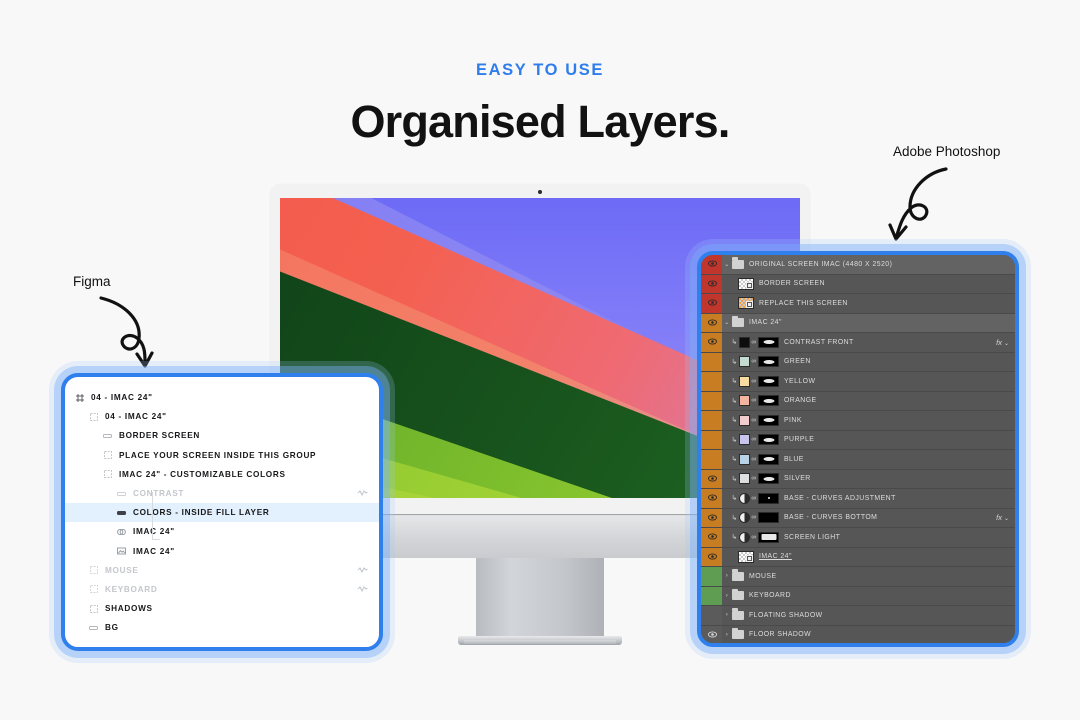 The image size is (1080, 720). What do you see at coordinates (222, 474) in the screenshot?
I see `figma-row: IMAC 24" - CUSTOMIZABLE COLORS` at bounding box center [222, 474].